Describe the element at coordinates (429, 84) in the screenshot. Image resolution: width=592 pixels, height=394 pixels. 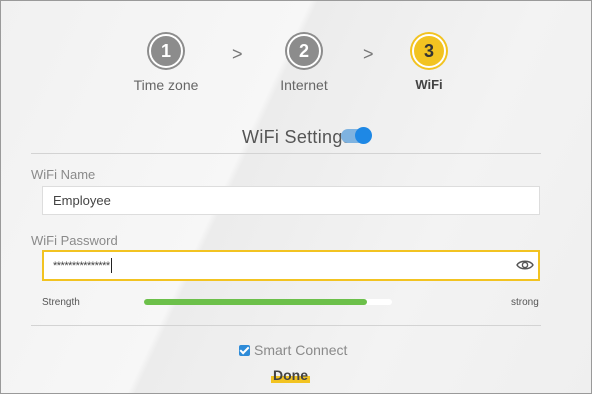
I see `step-label: WiFi` at that location.